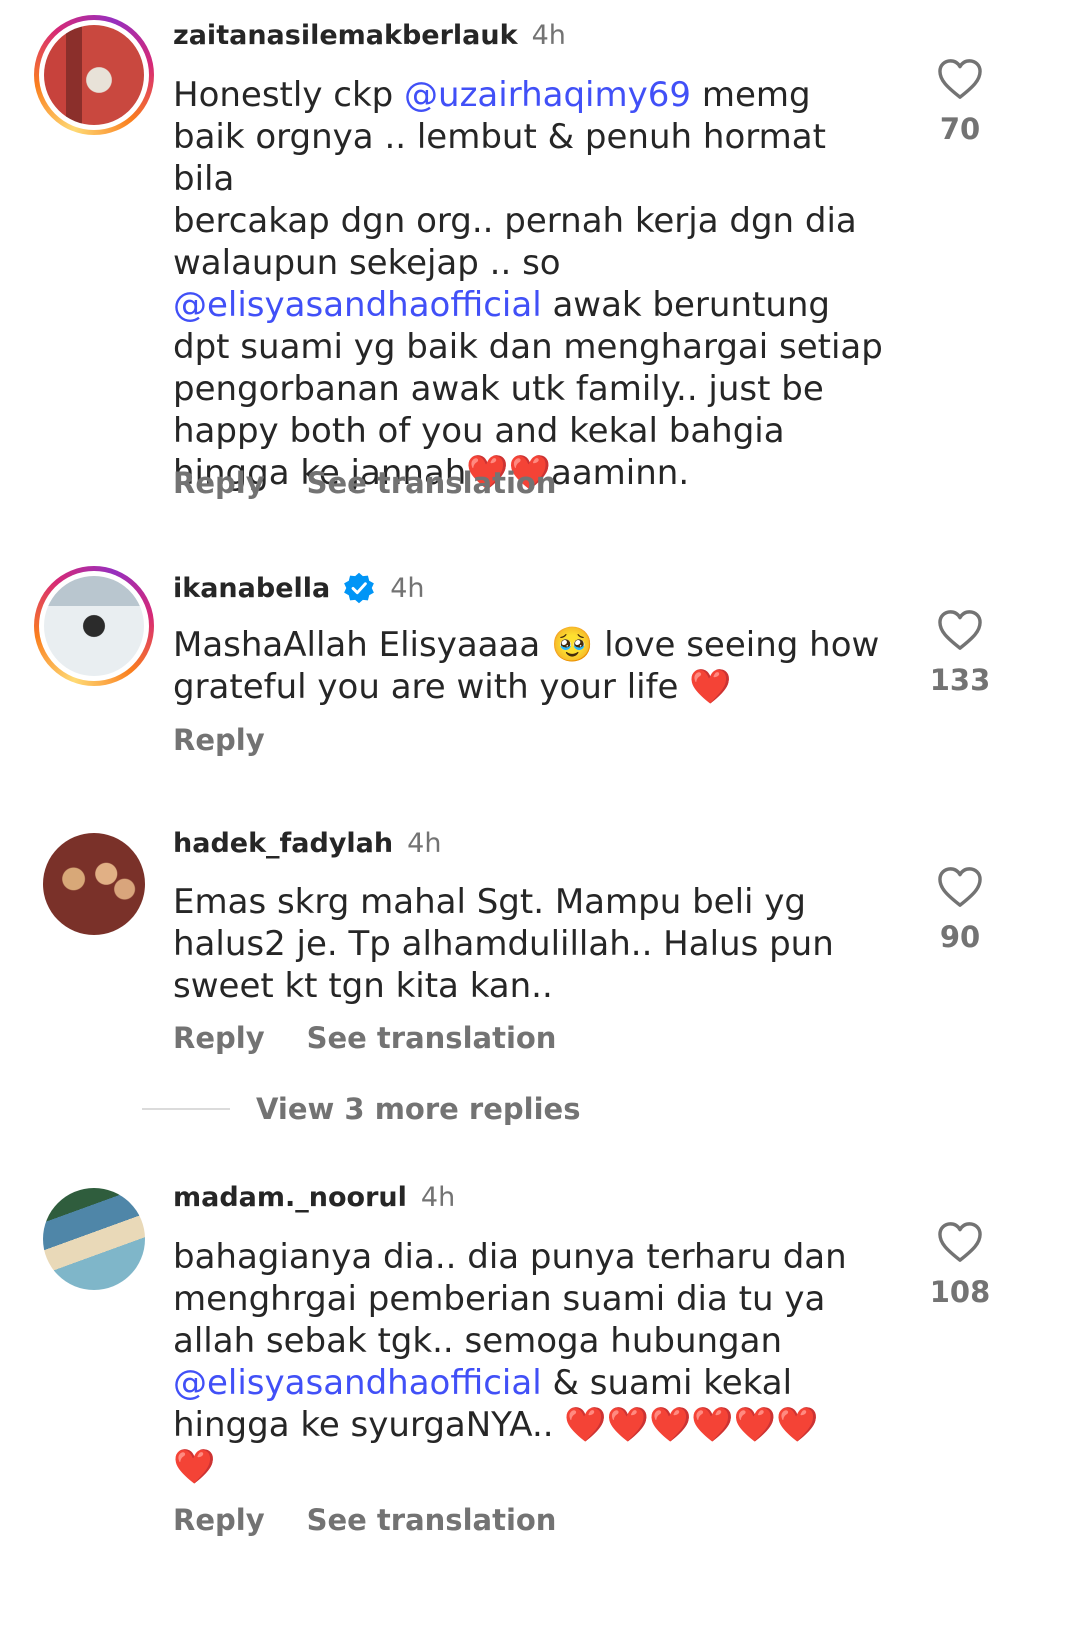 This screenshot has height=1636, width=1080. I want to click on comment-header: zaitanasilemakberlauk 4h, so click(369, 35).